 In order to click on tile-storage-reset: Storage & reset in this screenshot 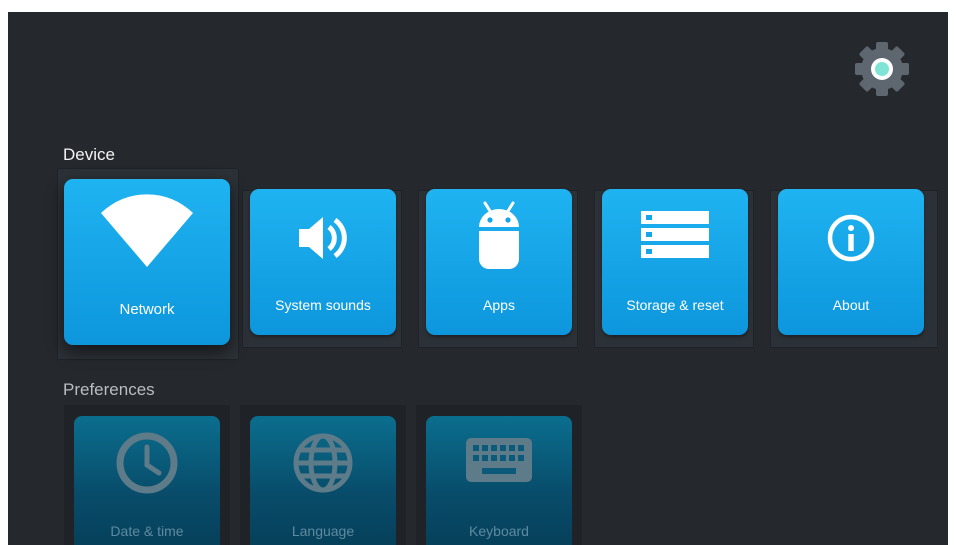, I will do `click(675, 262)`.